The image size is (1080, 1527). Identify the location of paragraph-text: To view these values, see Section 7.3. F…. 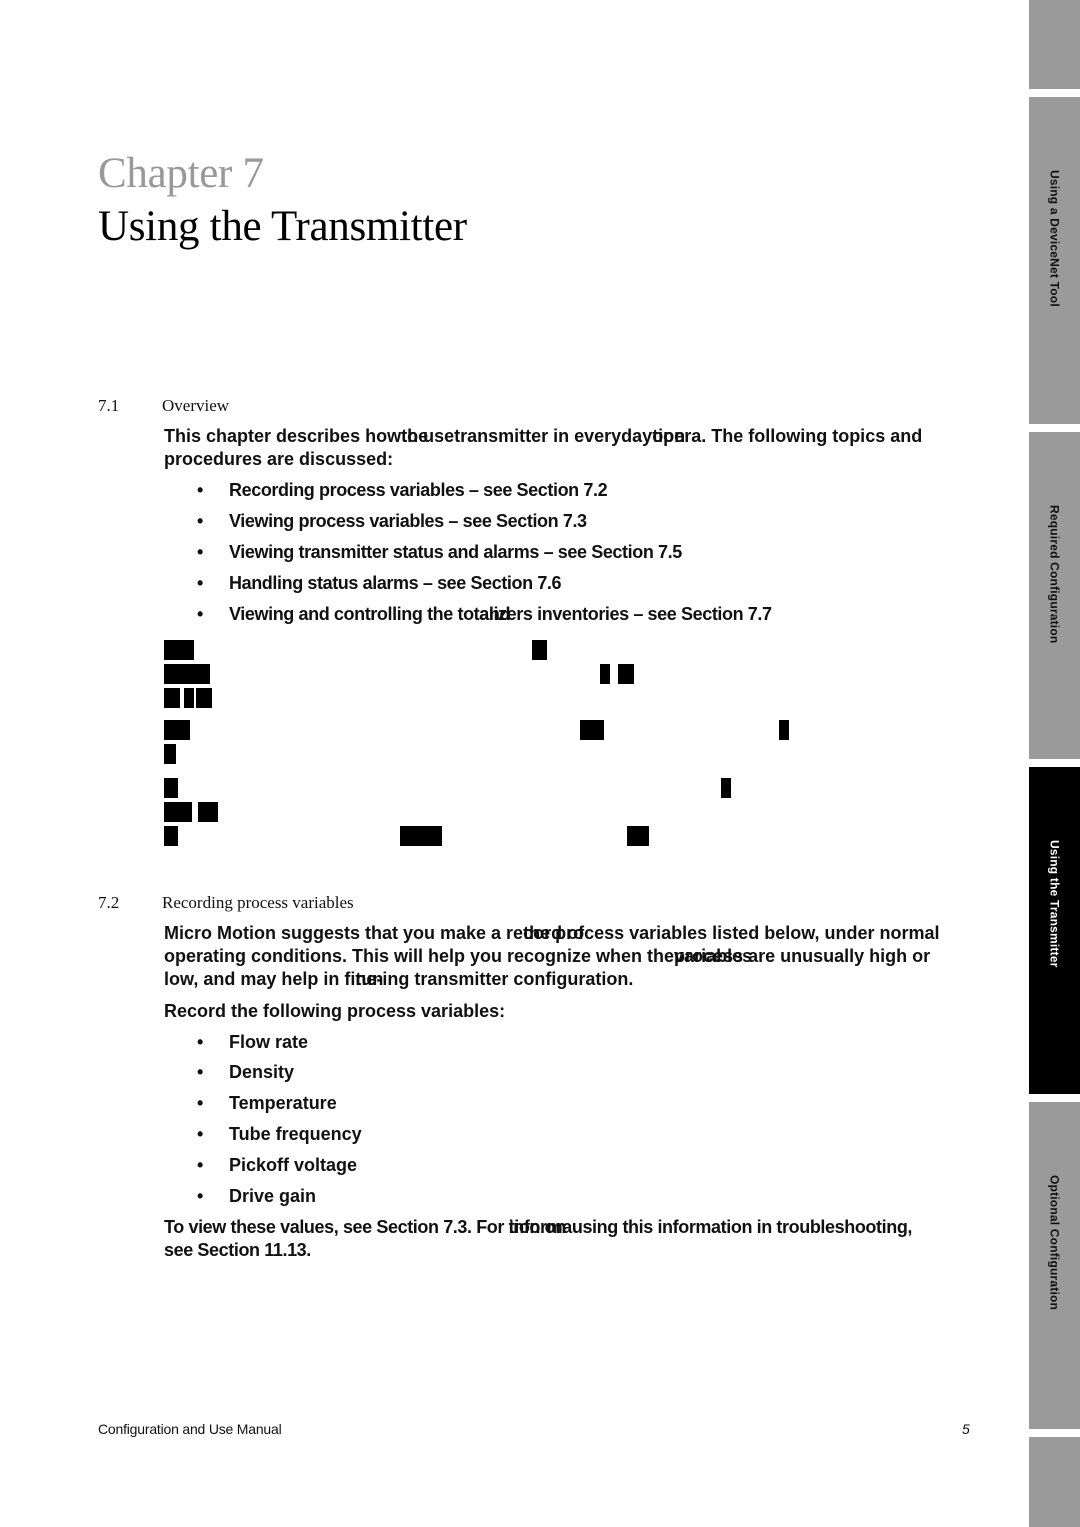
(336, 1227).